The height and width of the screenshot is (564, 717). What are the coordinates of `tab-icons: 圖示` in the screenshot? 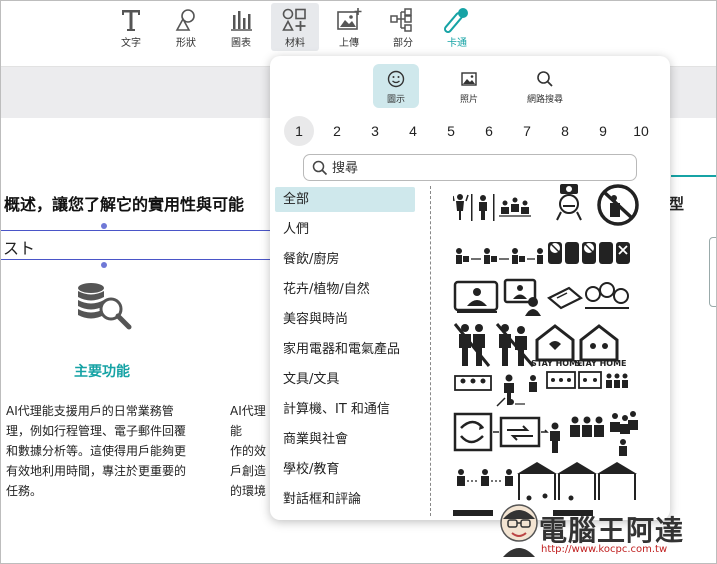 It's located at (396, 86).